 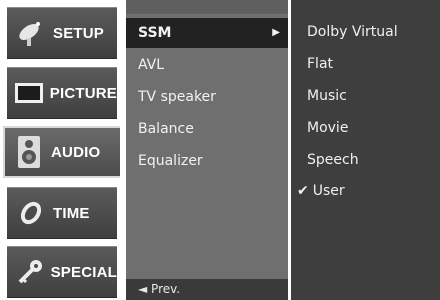 What do you see at coordinates (276, 32) in the screenshot?
I see `arrow-right-icon: ▶` at bounding box center [276, 32].